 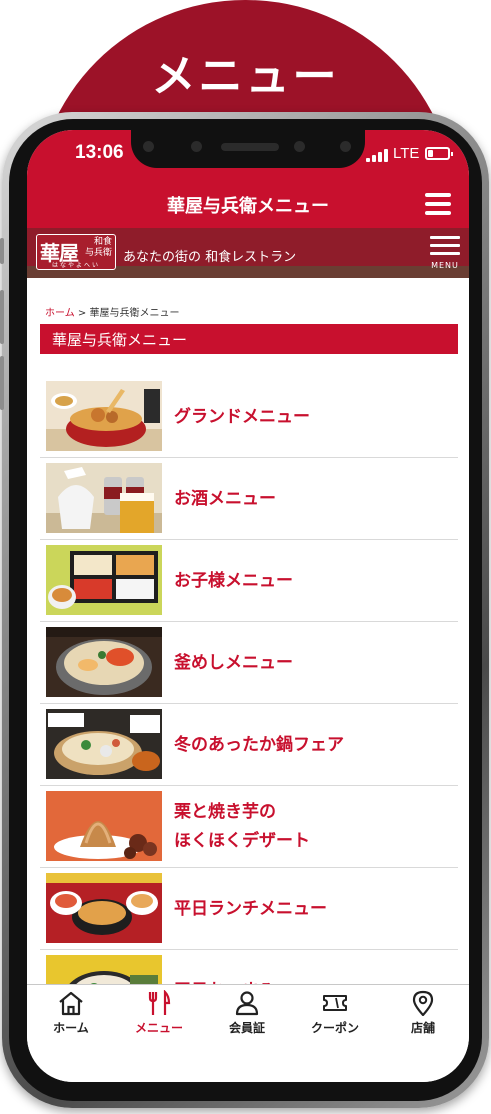 I want to click on breadcrumb-home-link: ホーム, so click(x=60, y=313).